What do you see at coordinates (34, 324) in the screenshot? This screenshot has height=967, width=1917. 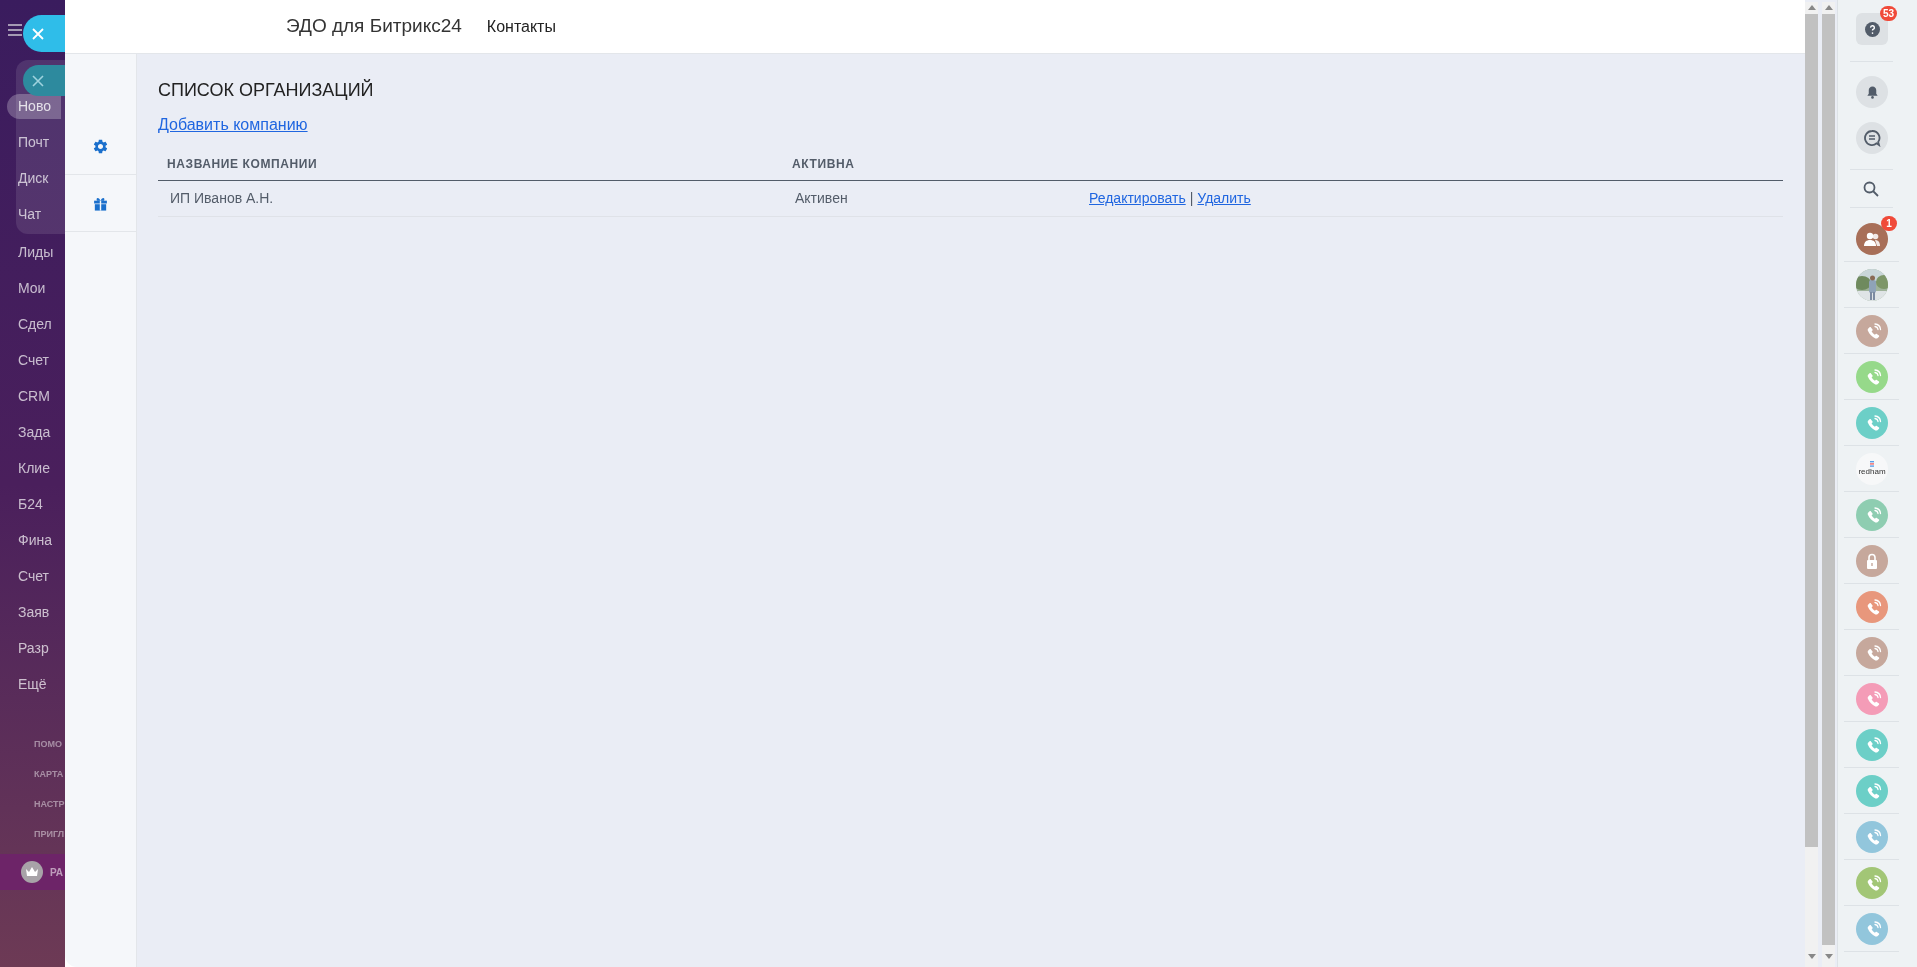 I see `menu-item: Сдел` at bounding box center [34, 324].